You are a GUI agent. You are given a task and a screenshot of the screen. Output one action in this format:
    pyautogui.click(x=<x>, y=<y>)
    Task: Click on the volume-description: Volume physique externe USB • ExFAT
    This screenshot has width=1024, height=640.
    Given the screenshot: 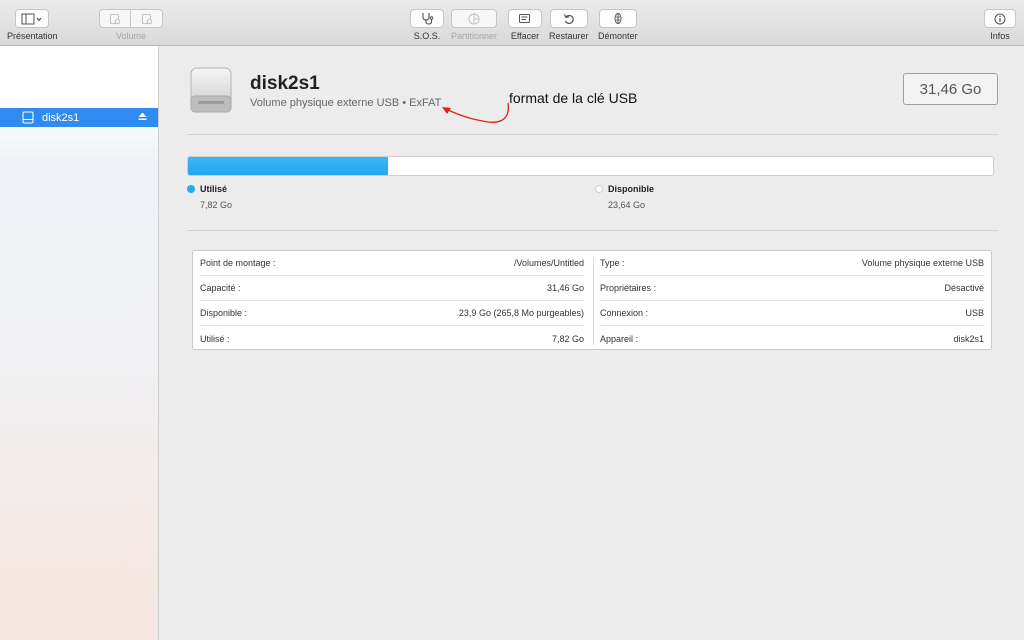 What is the action you would take?
    pyautogui.click(x=346, y=103)
    